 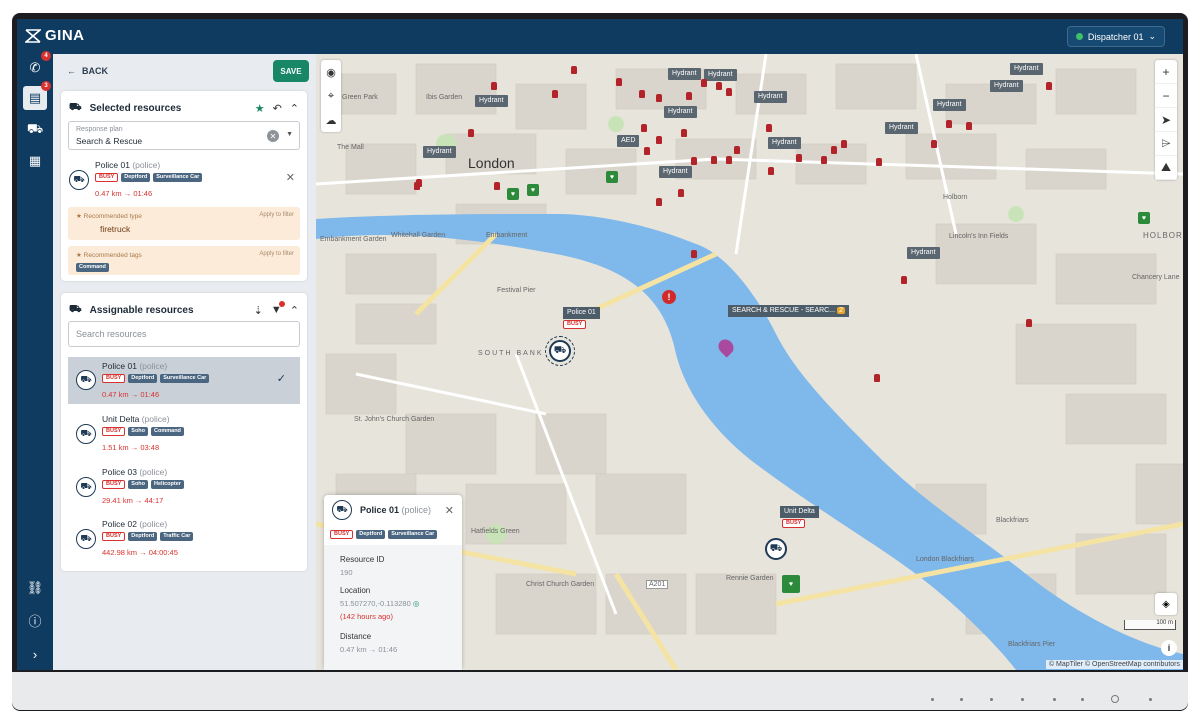 What do you see at coordinates (276, 215) in the screenshot?
I see `apply-type-filter-link: Apply to filter` at bounding box center [276, 215].